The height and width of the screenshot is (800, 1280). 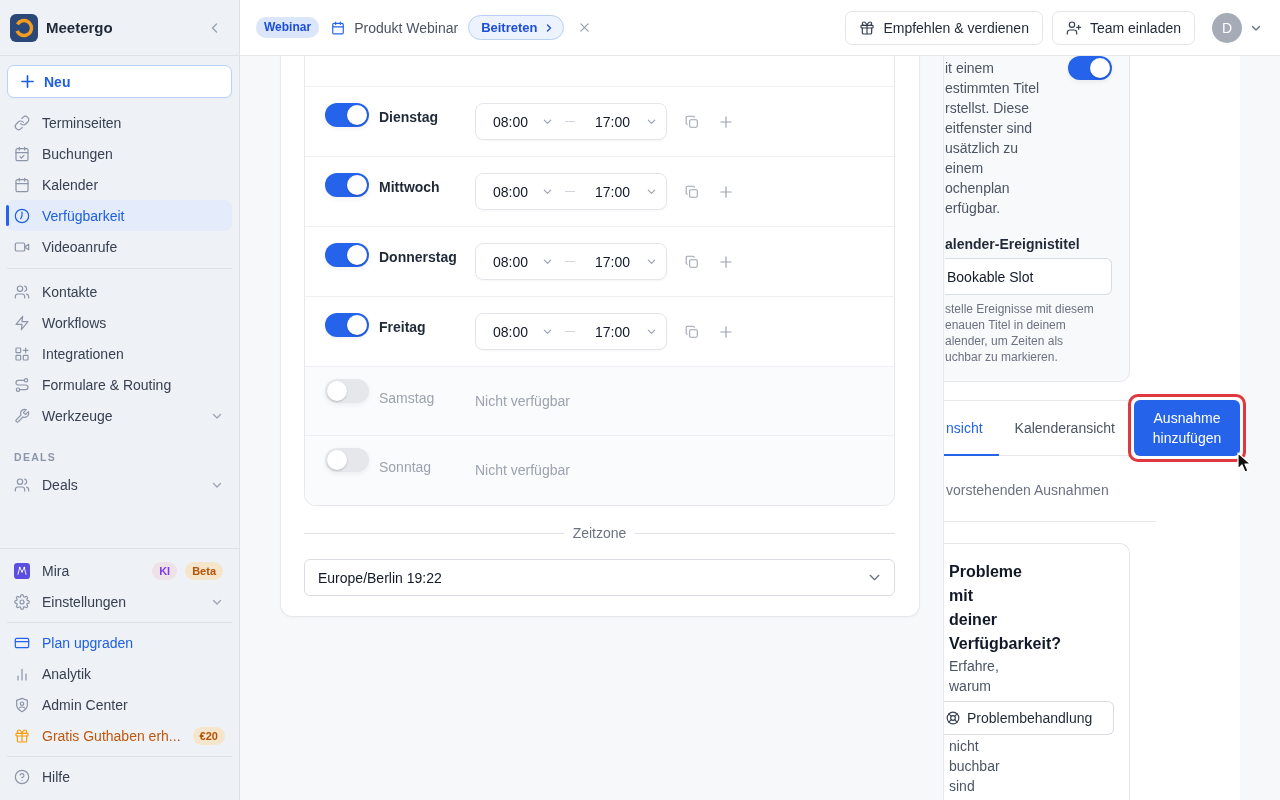 What do you see at coordinates (204, 570) in the screenshot?
I see `feature-label: Beta` at bounding box center [204, 570].